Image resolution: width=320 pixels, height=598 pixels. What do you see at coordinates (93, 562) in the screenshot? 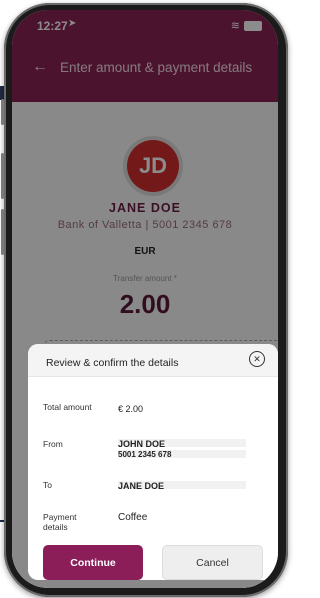
I see `continue-button: Continue` at bounding box center [93, 562].